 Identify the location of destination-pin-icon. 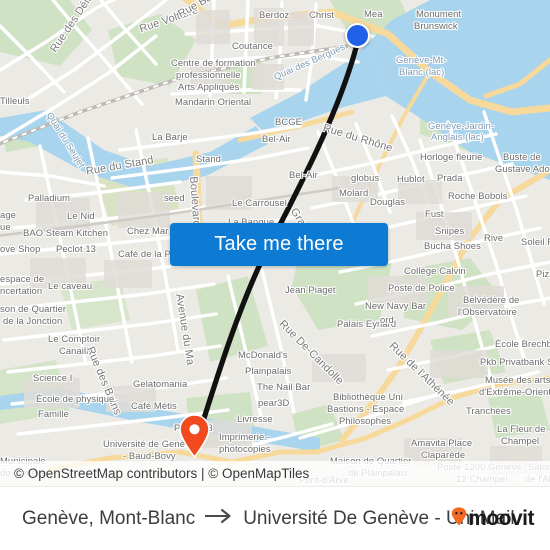
(194, 436).